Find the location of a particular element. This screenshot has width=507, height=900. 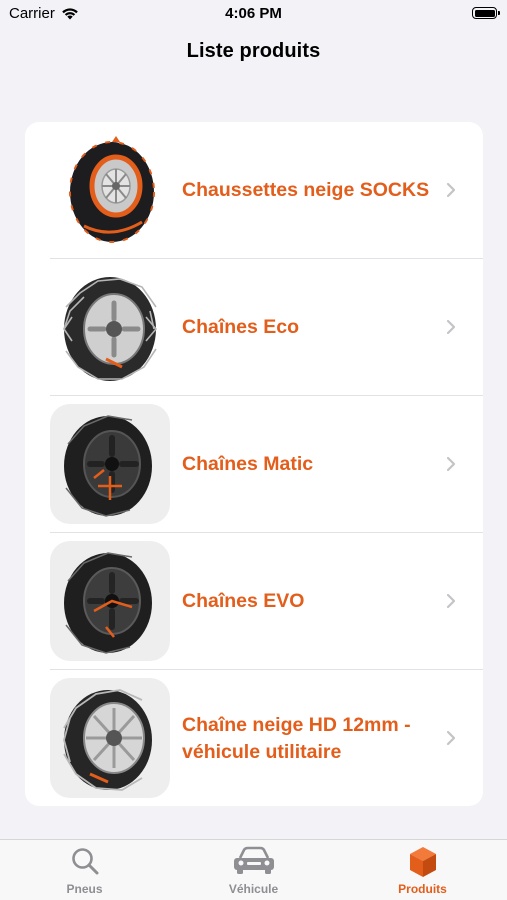

product-row-socks: Chaussettes neige SOCKS is located at coordinates (254, 190).